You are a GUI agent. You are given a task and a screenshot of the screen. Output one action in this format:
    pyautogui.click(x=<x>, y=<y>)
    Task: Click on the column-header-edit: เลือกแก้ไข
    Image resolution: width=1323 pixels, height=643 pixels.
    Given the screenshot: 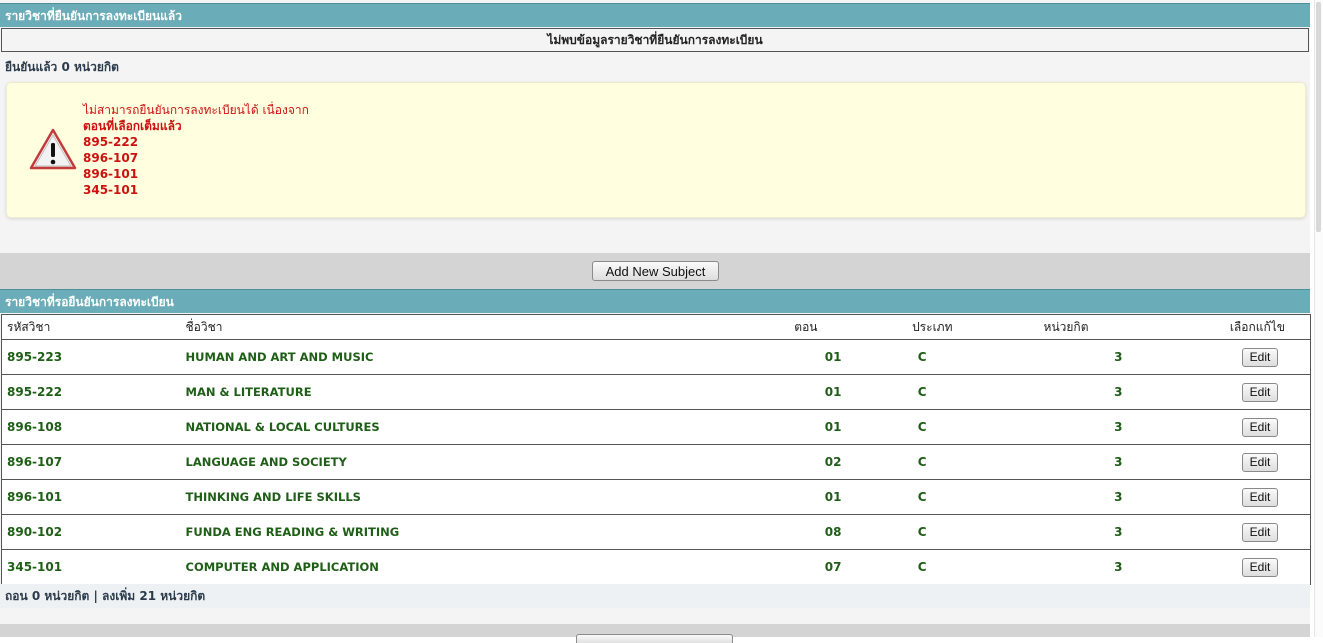 What is the action you would take?
    pyautogui.click(x=1231, y=327)
    